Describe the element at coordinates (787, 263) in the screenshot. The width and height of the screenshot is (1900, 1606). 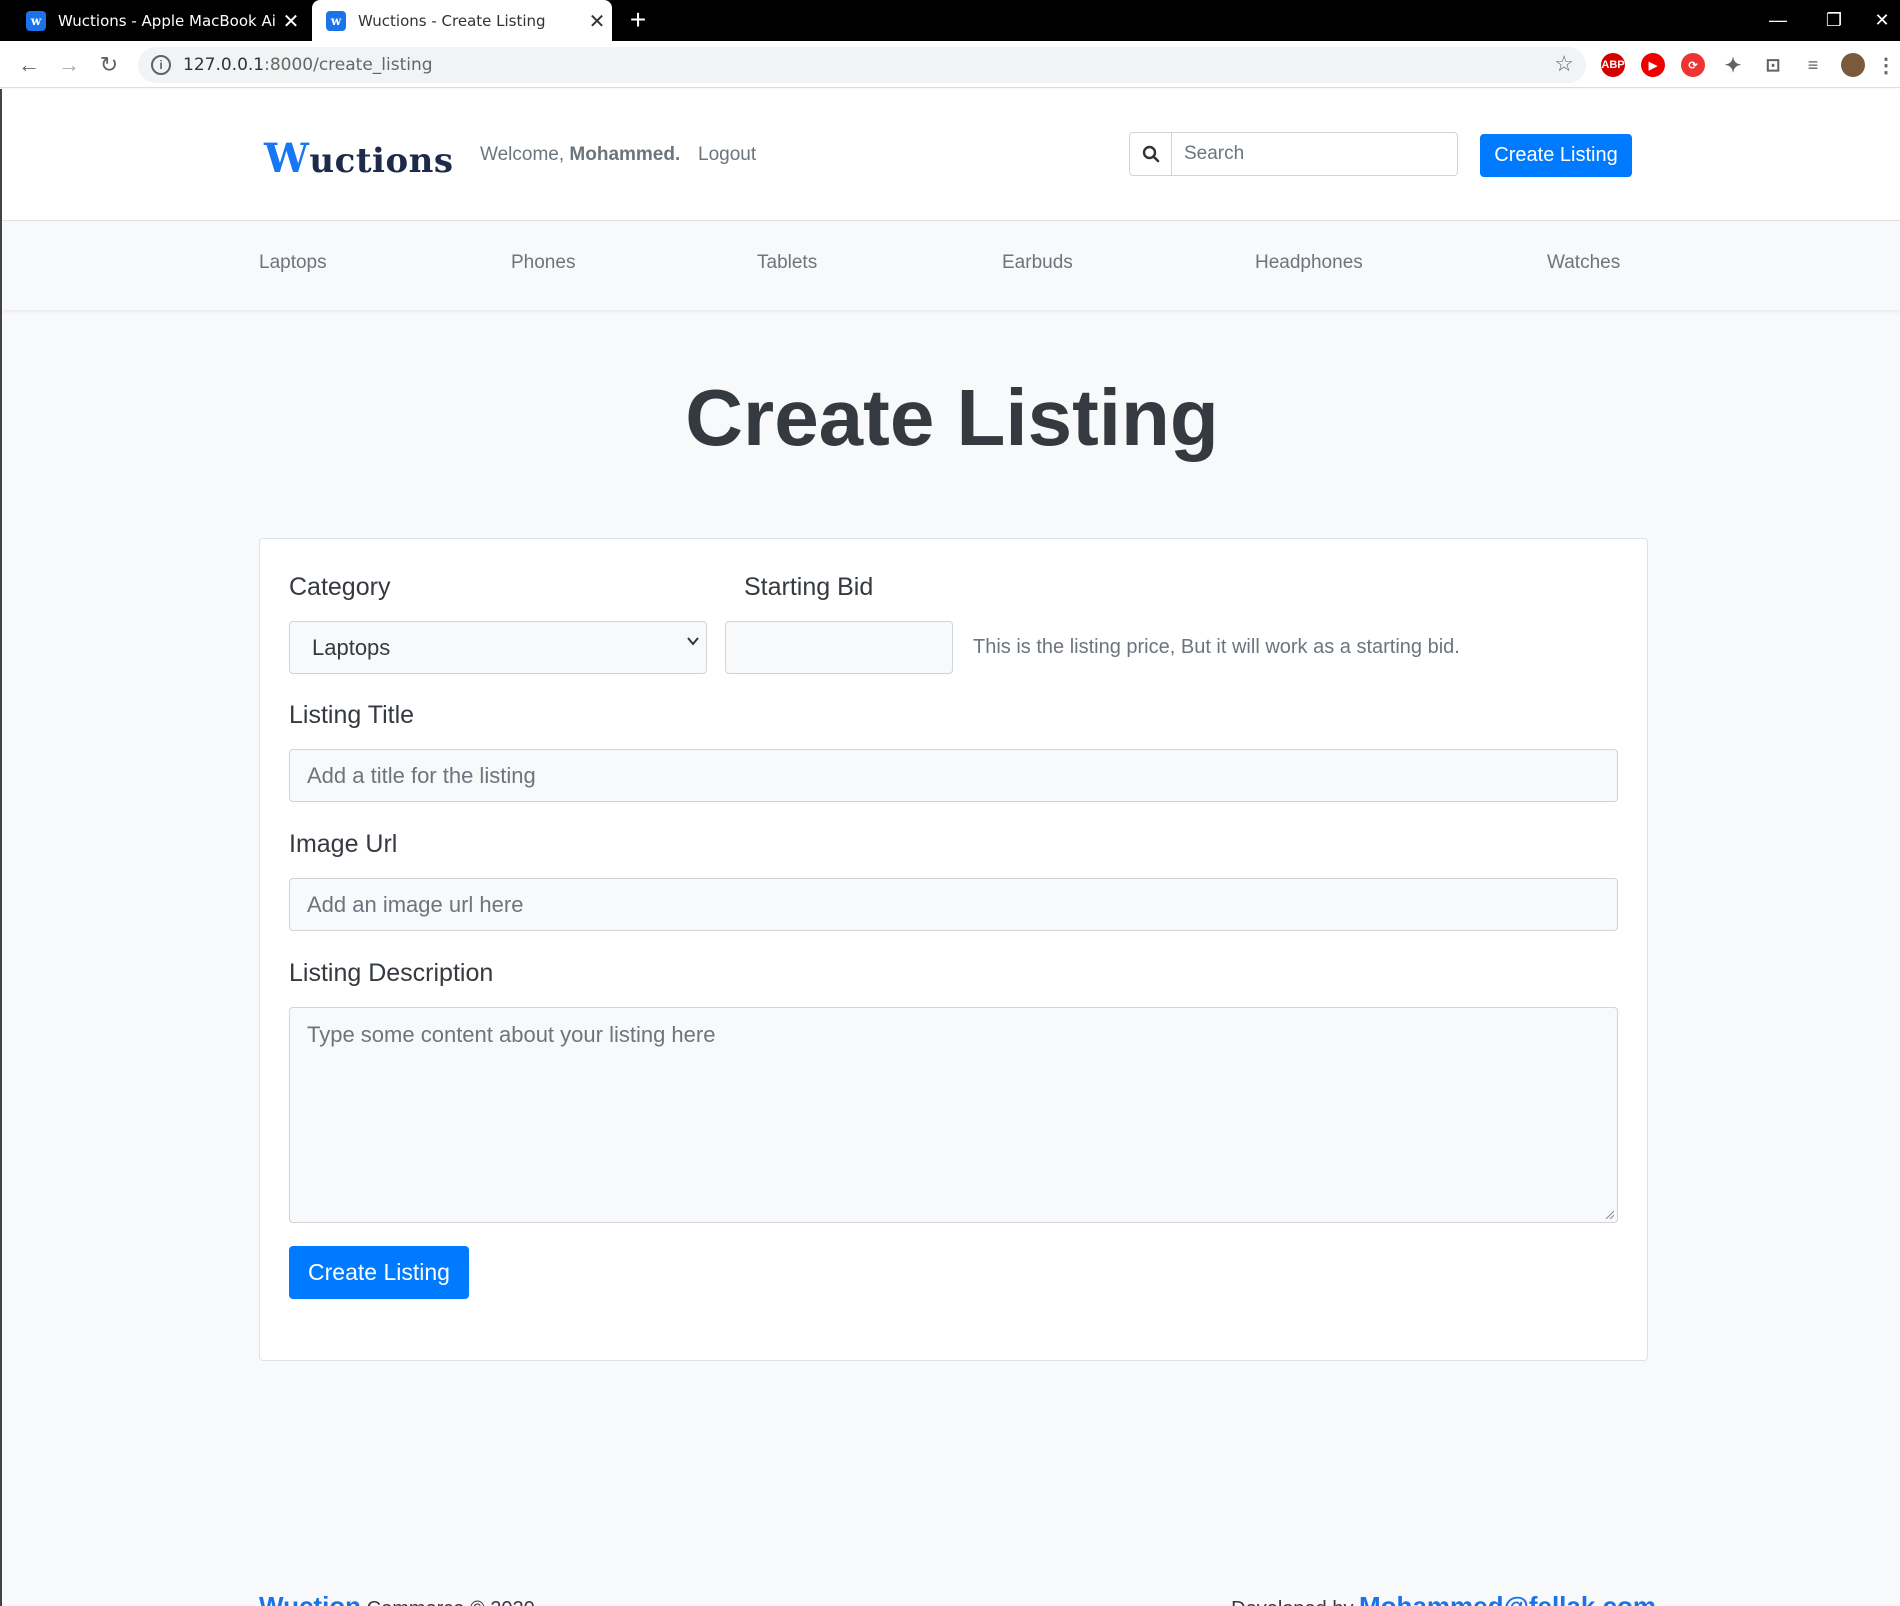
I see `nav-item-tablets: Tablets` at that location.